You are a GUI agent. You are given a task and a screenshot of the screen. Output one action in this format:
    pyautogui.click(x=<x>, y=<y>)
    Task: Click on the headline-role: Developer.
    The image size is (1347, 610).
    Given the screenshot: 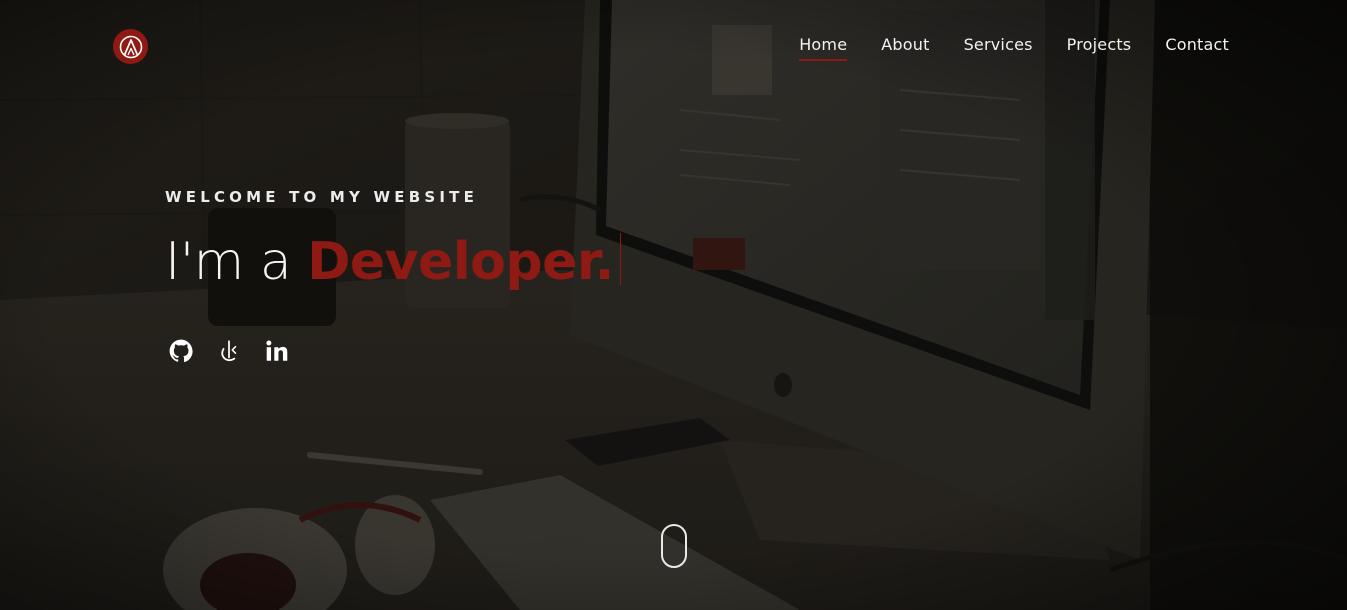 What is the action you would take?
    pyautogui.click(x=460, y=262)
    